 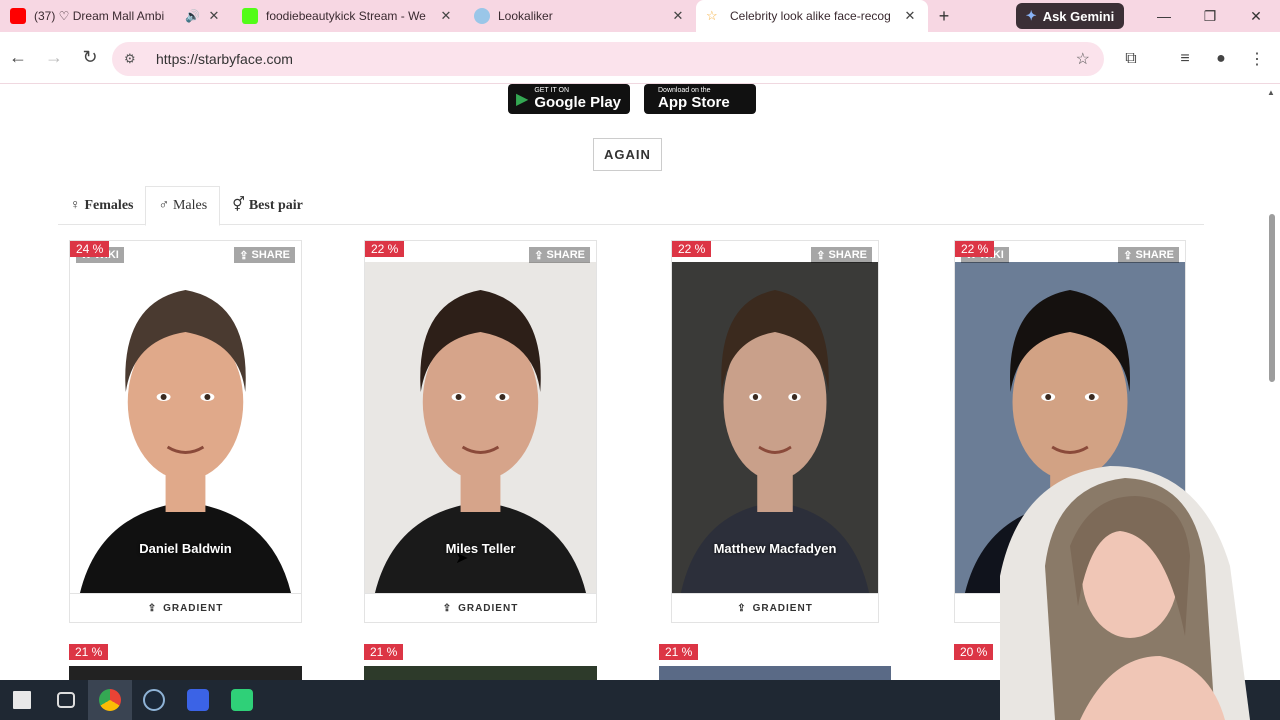 What do you see at coordinates (1083, 59) in the screenshot?
I see `bookmark-star-icon: ☆` at bounding box center [1083, 59].